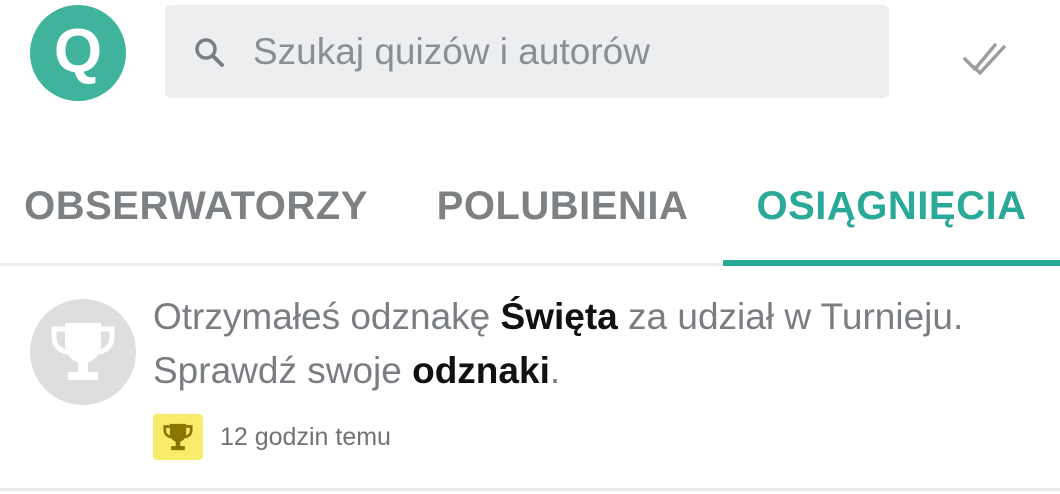 This screenshot has width=1060, height=494. I want to click on search-bar, so click(527, 51).